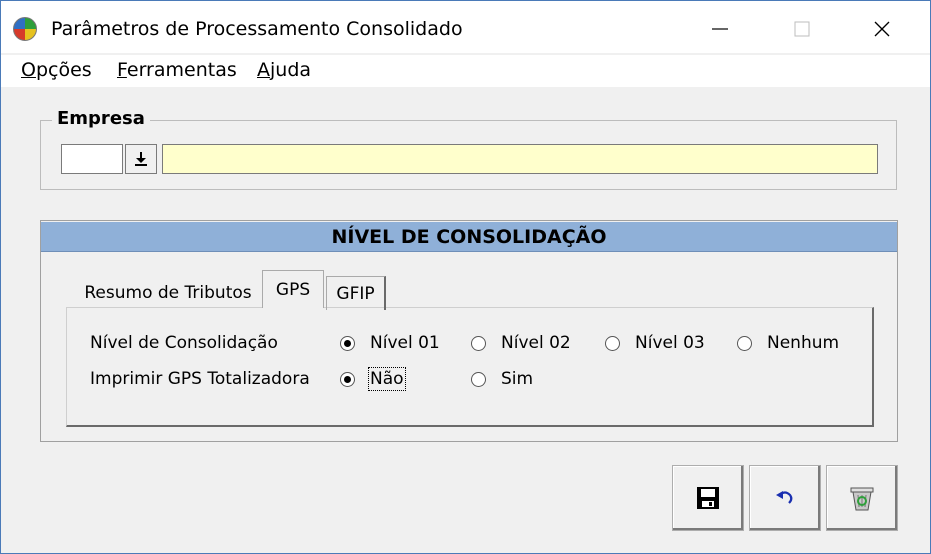  I want to click on radio-nivel-01: Nível 01, so click(390, 343).